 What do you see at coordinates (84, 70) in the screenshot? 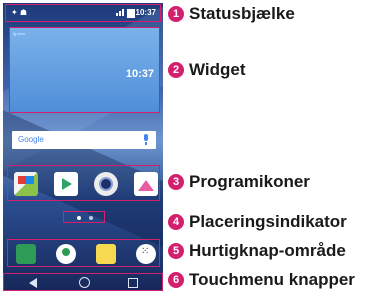
I see `clock-widget: lg.com 10:37` at bounding box center [84, 70].